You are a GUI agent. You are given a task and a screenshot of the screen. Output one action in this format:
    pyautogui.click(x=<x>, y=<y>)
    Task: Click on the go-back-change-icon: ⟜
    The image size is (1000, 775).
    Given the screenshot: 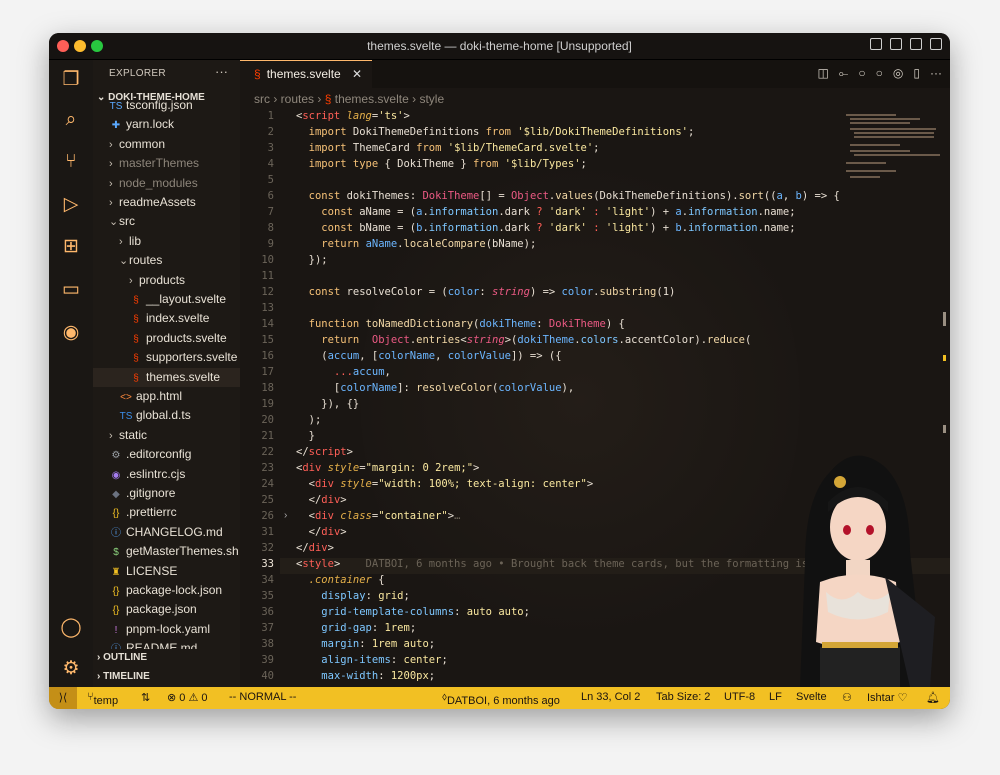 What is the action you would take?
    pyautogui.click(x=844, y=73)
    